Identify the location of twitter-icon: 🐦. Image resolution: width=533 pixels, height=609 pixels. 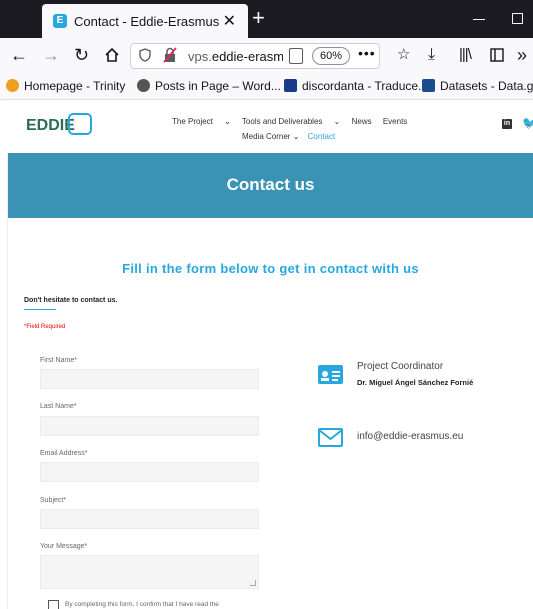
(527, 123).